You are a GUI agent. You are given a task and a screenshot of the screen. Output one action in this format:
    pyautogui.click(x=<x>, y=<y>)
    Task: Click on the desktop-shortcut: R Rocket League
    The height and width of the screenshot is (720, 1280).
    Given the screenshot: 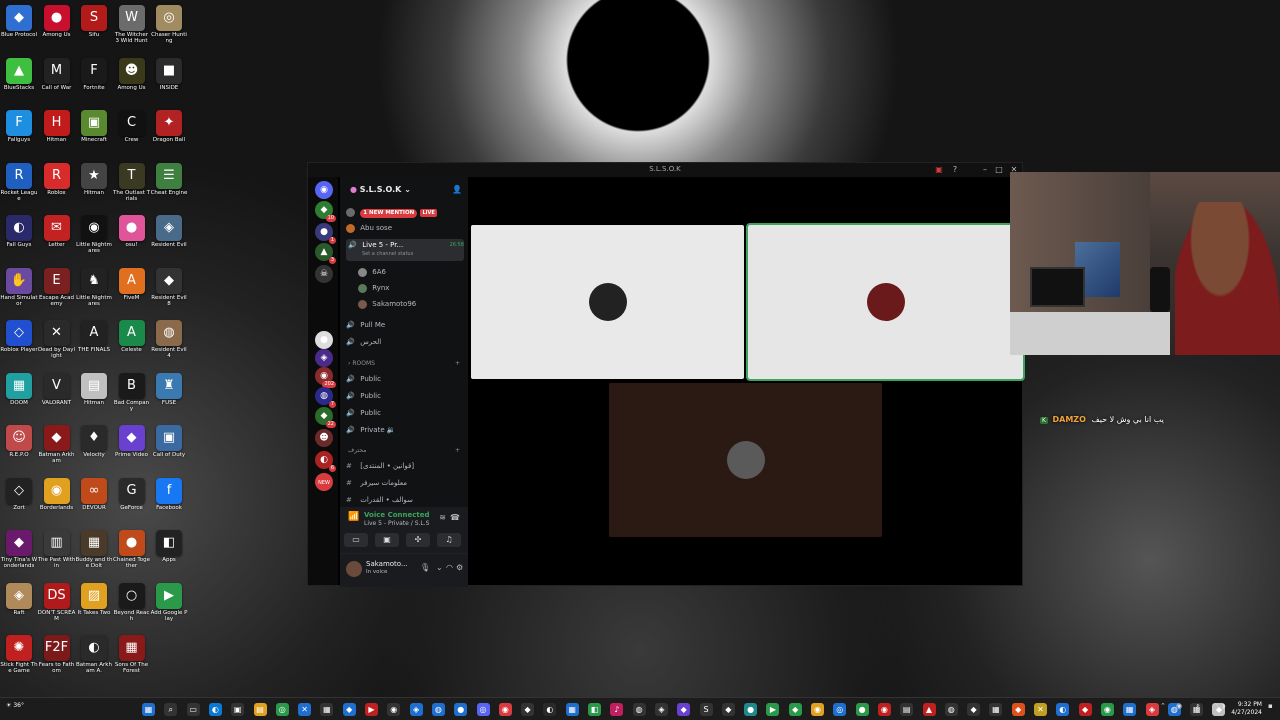 What is the action you would take?
    pyautogui.click(x=19, y=186)
    